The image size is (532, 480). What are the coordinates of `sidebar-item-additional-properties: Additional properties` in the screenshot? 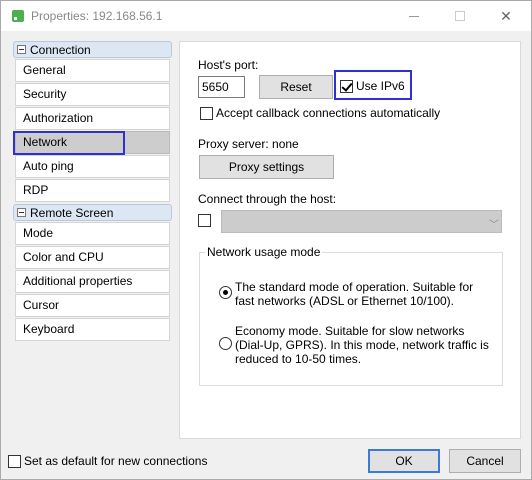 It's located at (92, 281).